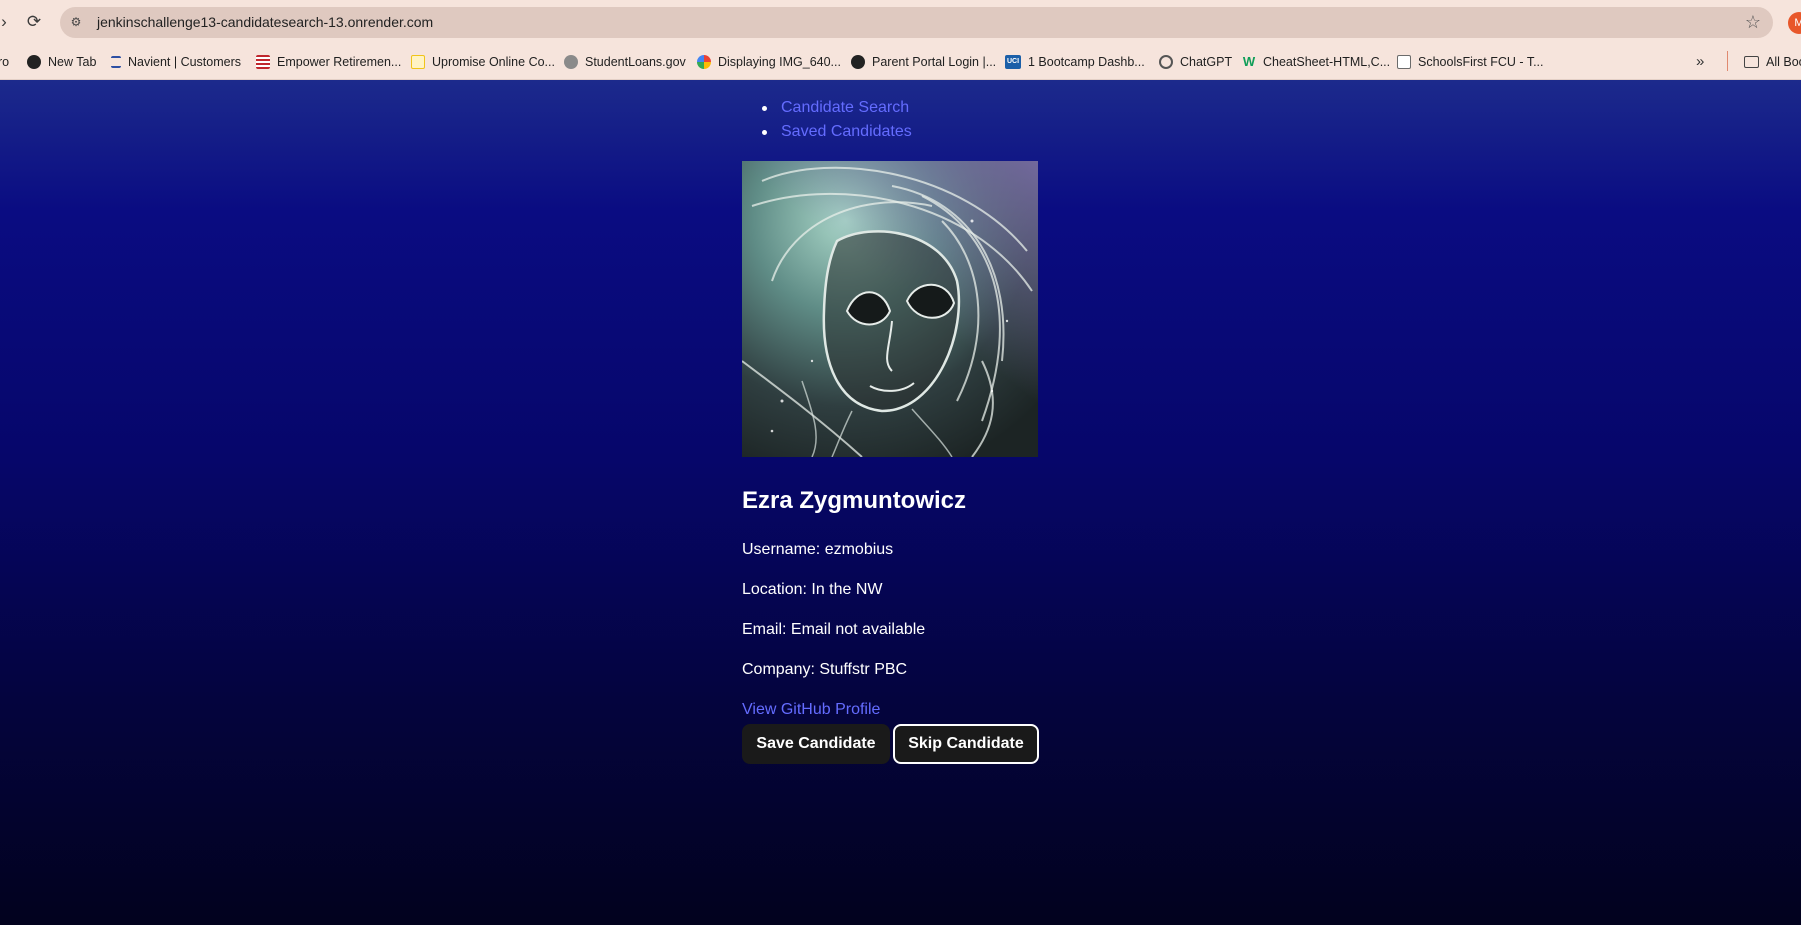 This screenshot has height=925, width=1801. What do you see at coordinates (1404, 62) in the screenshot?
I see `book-icon` at bounding box center [1404, 62].